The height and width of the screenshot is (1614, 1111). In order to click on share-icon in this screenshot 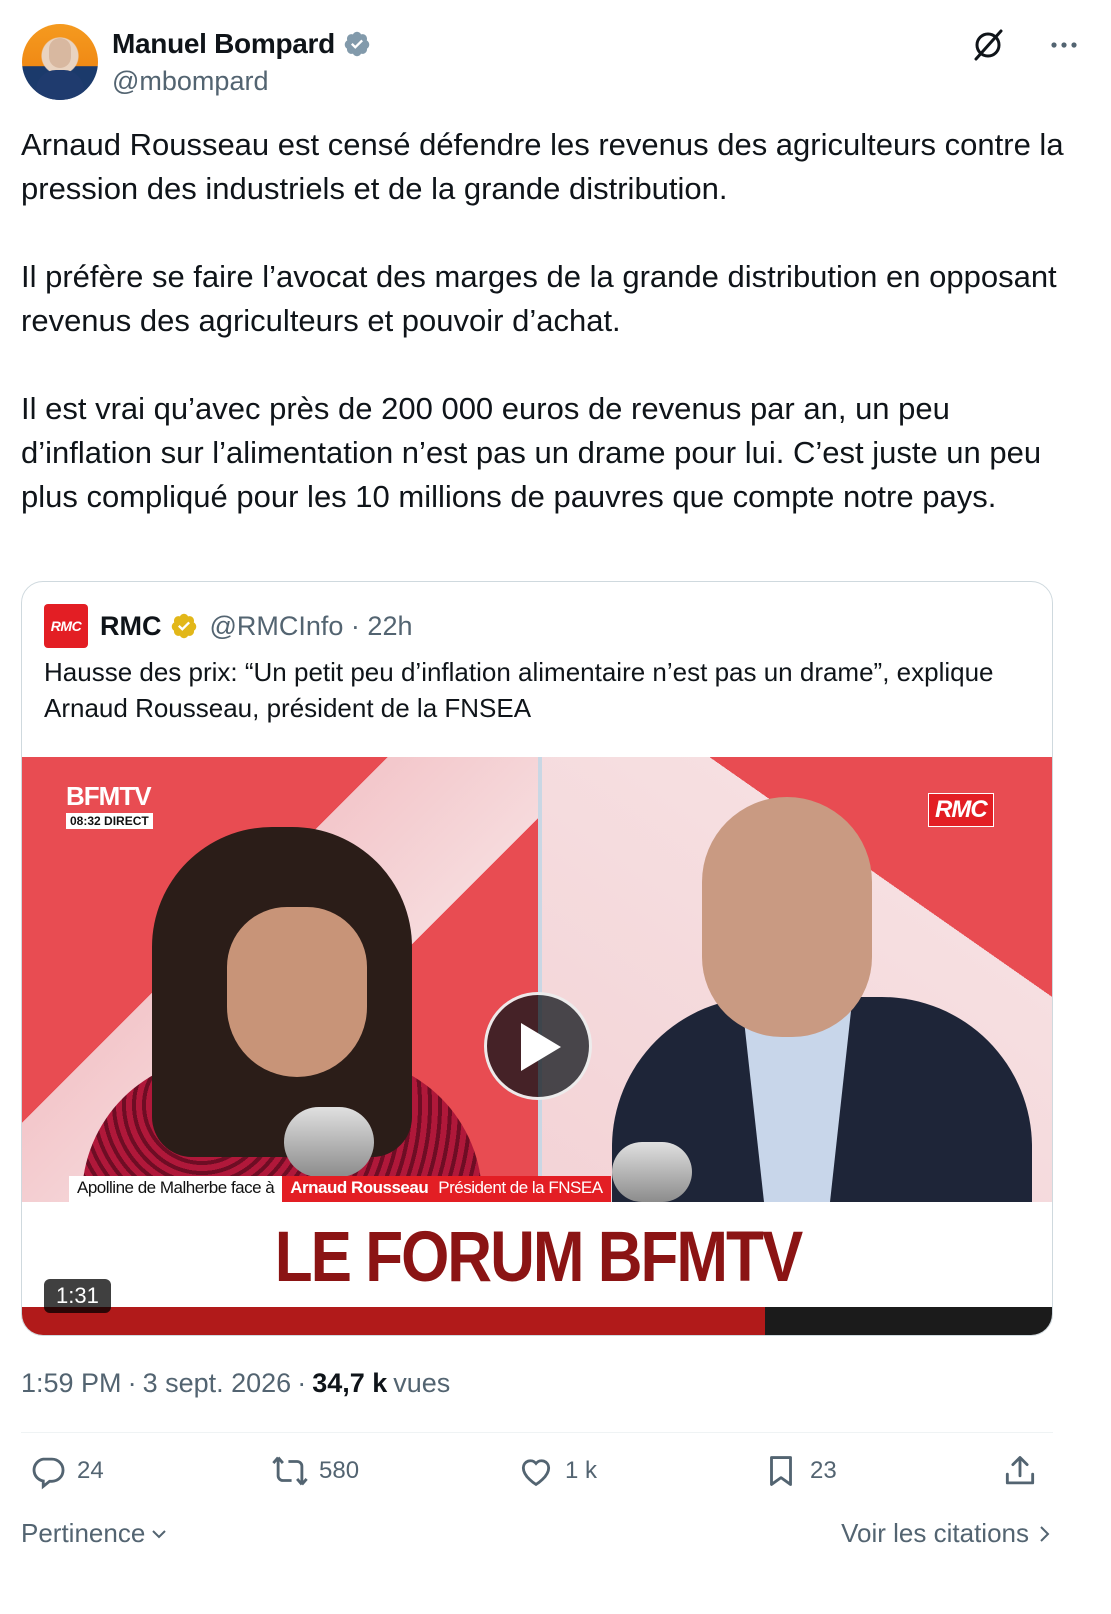, I will do `click(1020, 1470)`.